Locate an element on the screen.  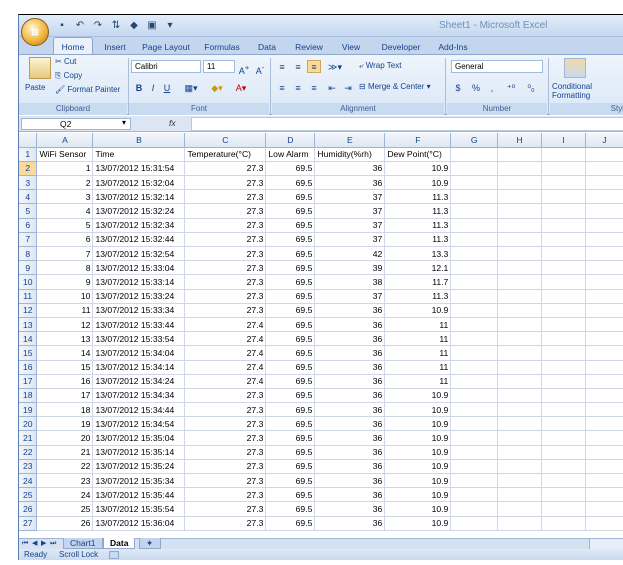
redo-icon: ↷ is located at coordinates (98, 26).